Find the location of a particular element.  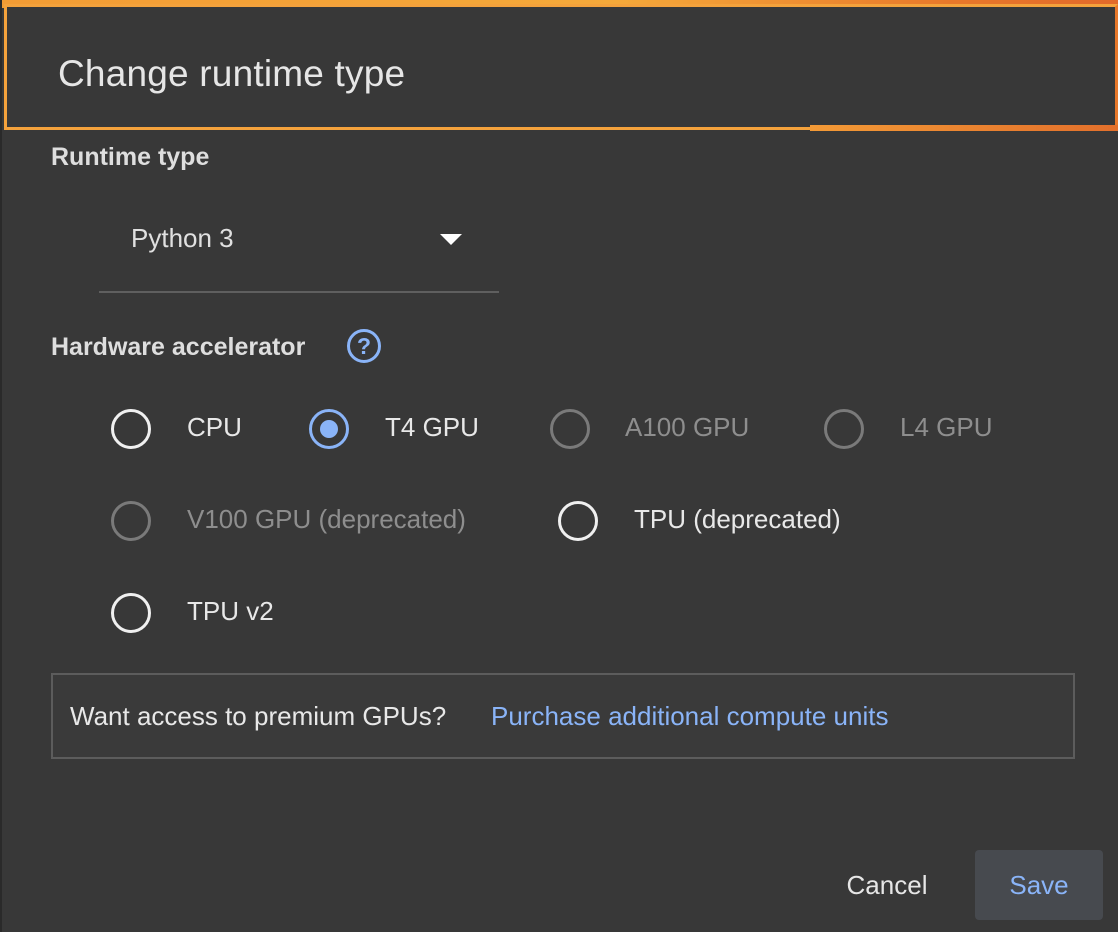

radio-tpu-v2: TPU v2 is located at coordinates (201, 616).